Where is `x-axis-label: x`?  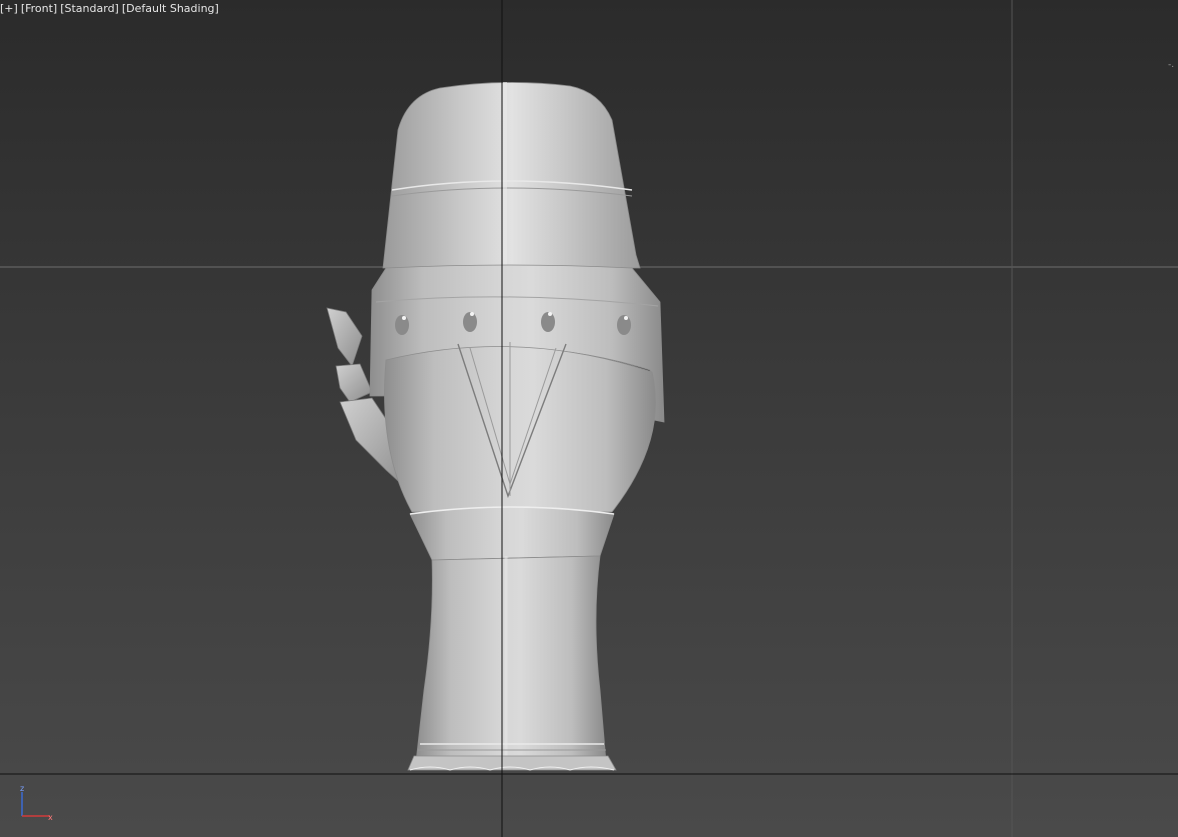
x-axis-label: x is located at coordinates (50, 817).